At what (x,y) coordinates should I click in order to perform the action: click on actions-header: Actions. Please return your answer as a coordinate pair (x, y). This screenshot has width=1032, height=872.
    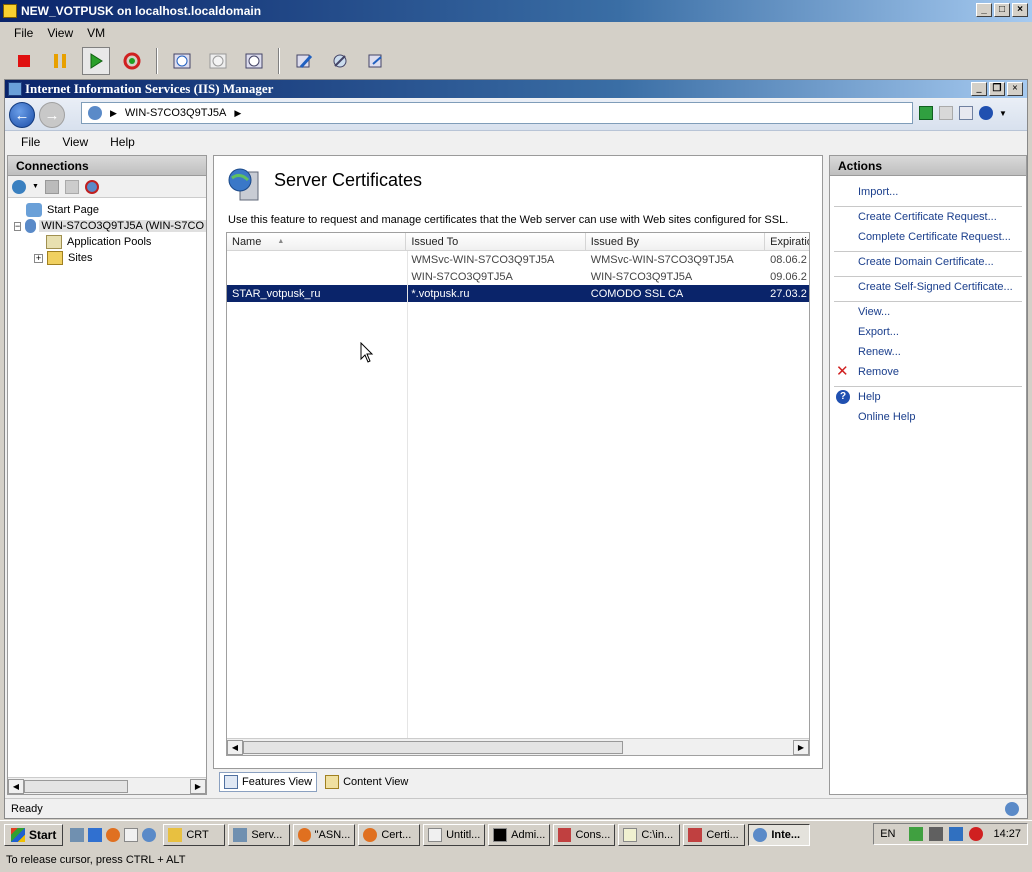
    Looking at the image, I should click on (928, 166).